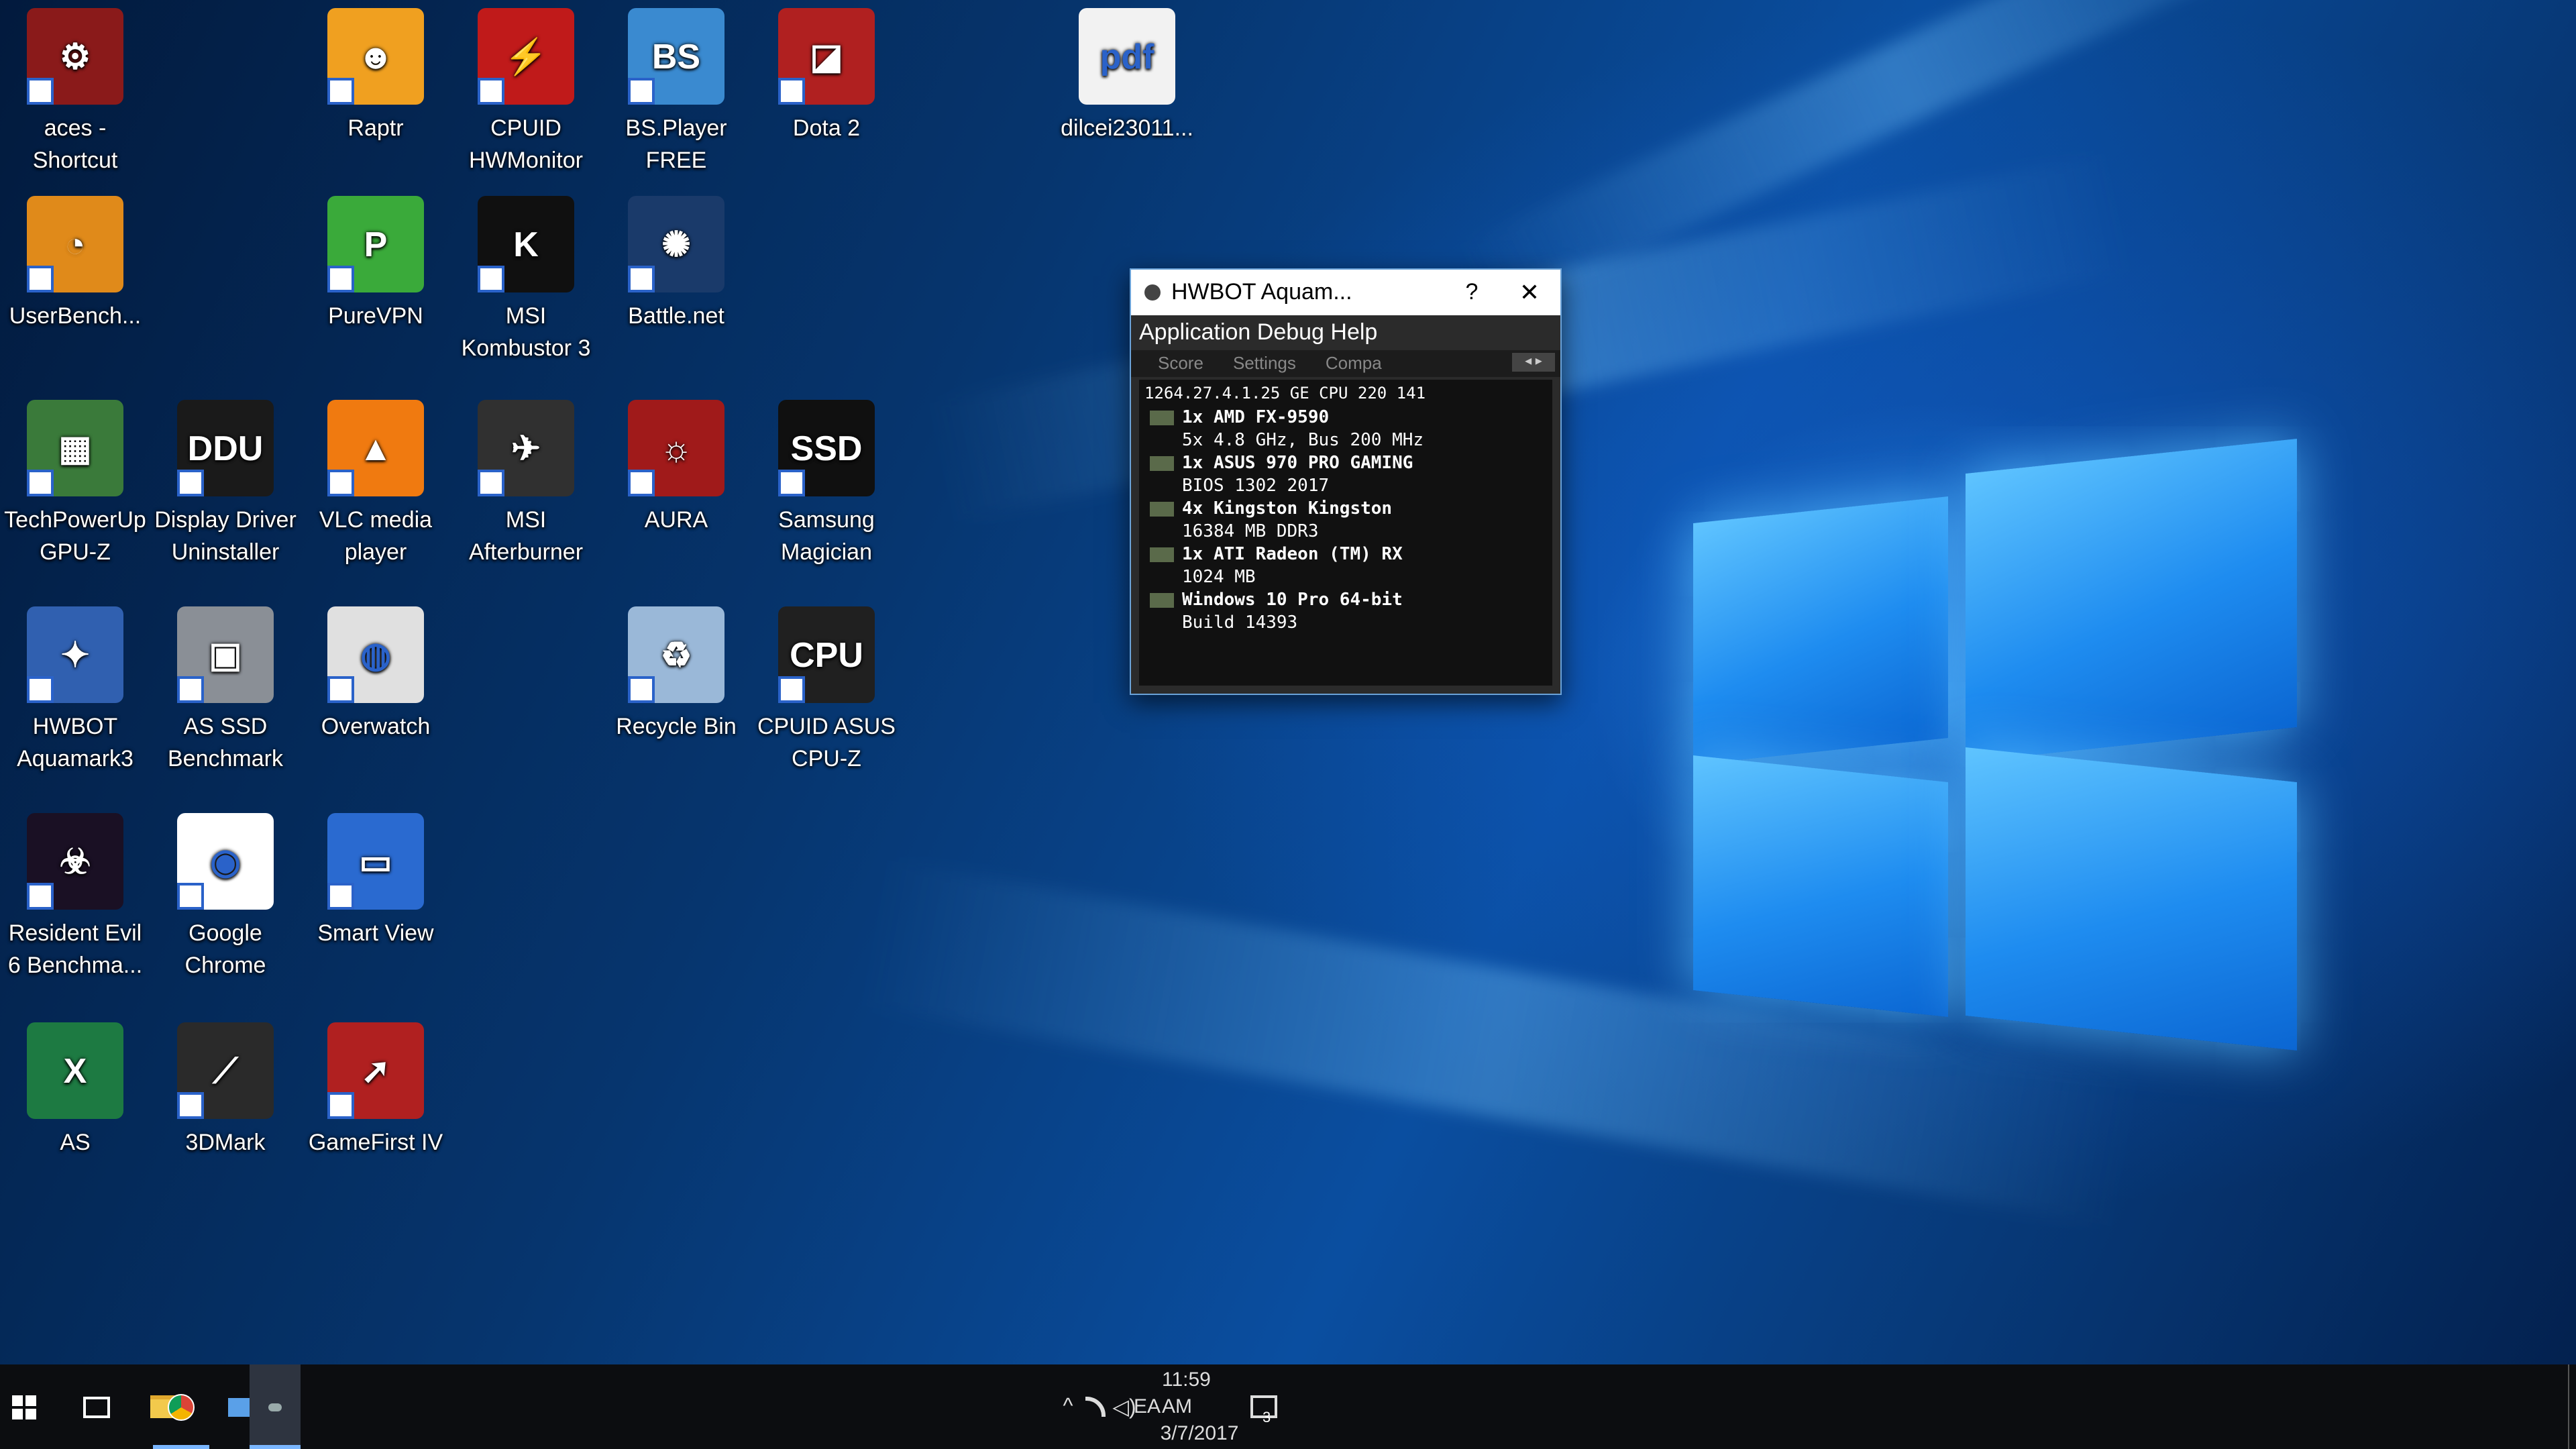 This screenshot has width=2576, height=1449. I want to click on desktop-shortcut: ▣ AS SSD Benchmark, so click(225, 699).